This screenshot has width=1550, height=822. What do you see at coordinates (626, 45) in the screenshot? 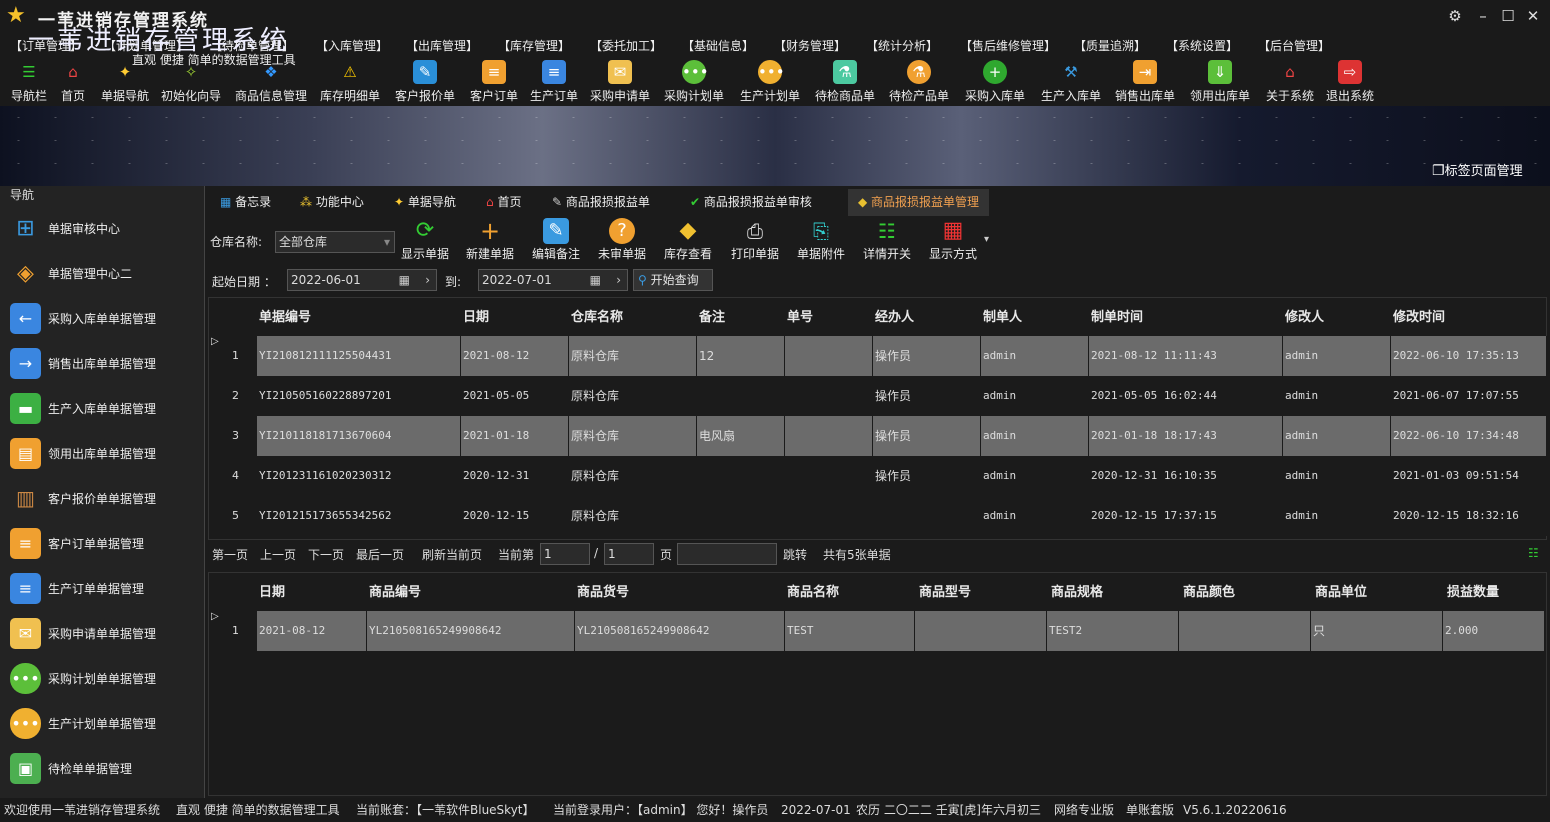
I see `menu-outsource: 【委托加工】` at bounding box center [626, 45].